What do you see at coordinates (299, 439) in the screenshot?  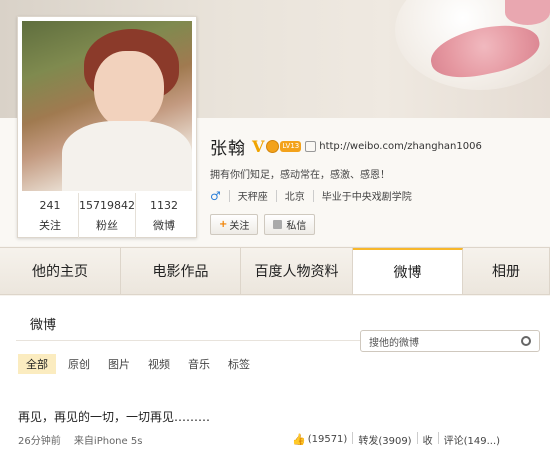 I see `thumbs-up-icon: 👍` at bounding box center [299, 439].